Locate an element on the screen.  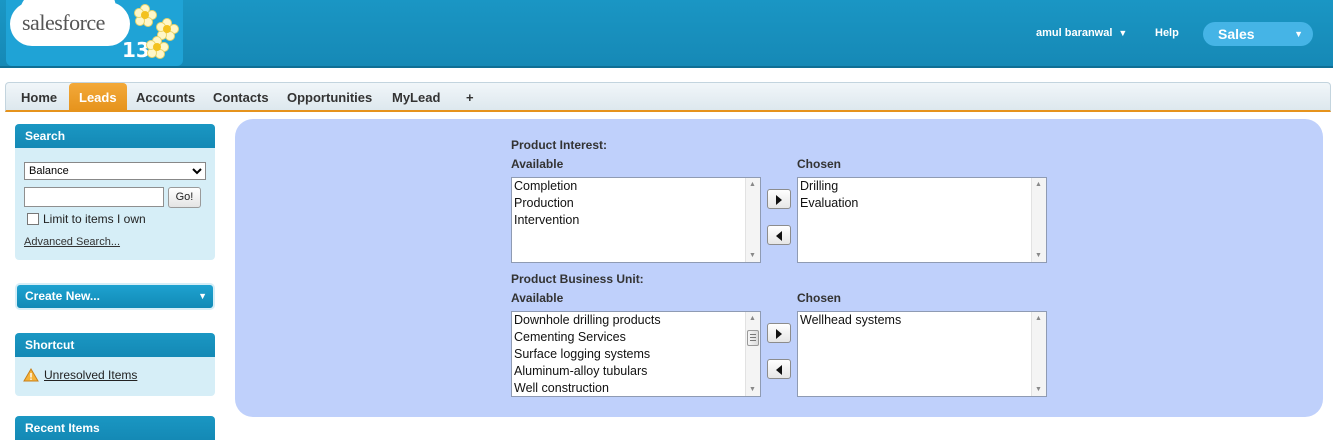
shortcut-title: Shortcut is located at coordinates (115, 345).